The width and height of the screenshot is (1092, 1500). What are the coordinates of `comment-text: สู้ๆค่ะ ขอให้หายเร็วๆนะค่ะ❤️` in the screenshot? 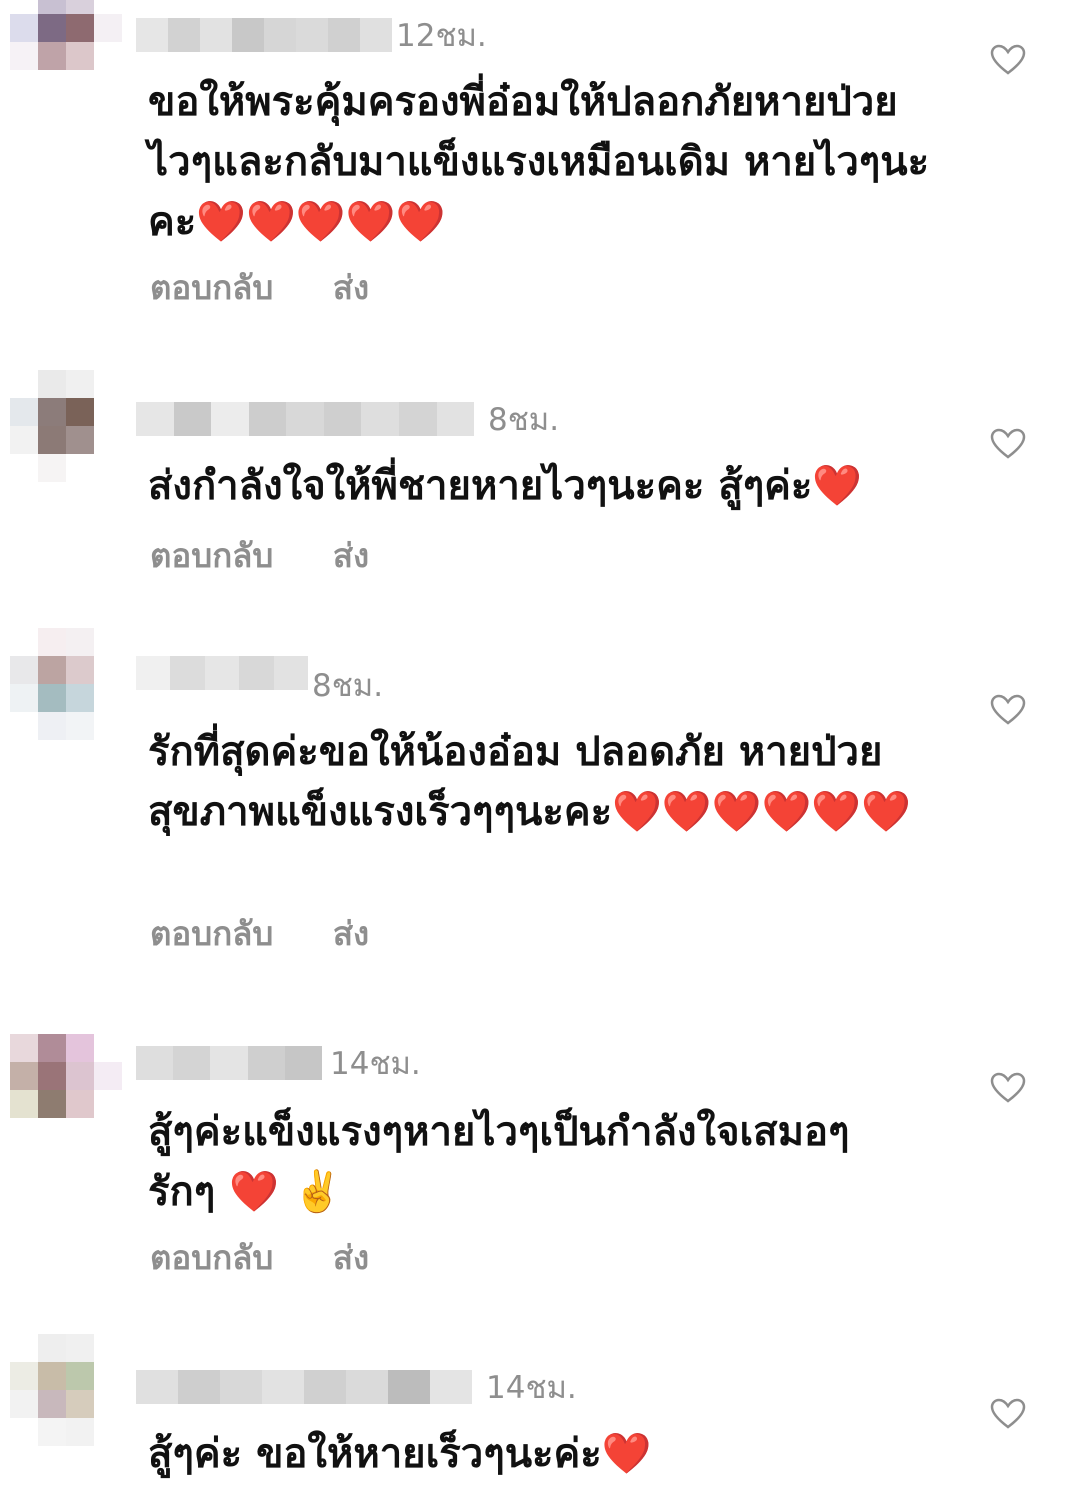 It's located at (400, 1454).